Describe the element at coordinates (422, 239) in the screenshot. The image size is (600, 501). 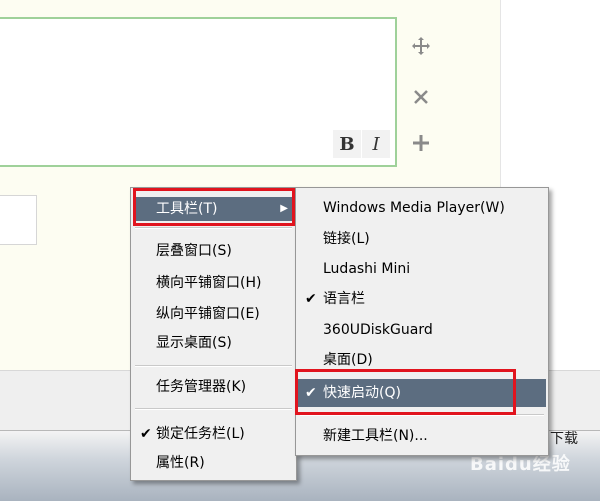
I see `submenu-item-links: 链接(L)` at that location.